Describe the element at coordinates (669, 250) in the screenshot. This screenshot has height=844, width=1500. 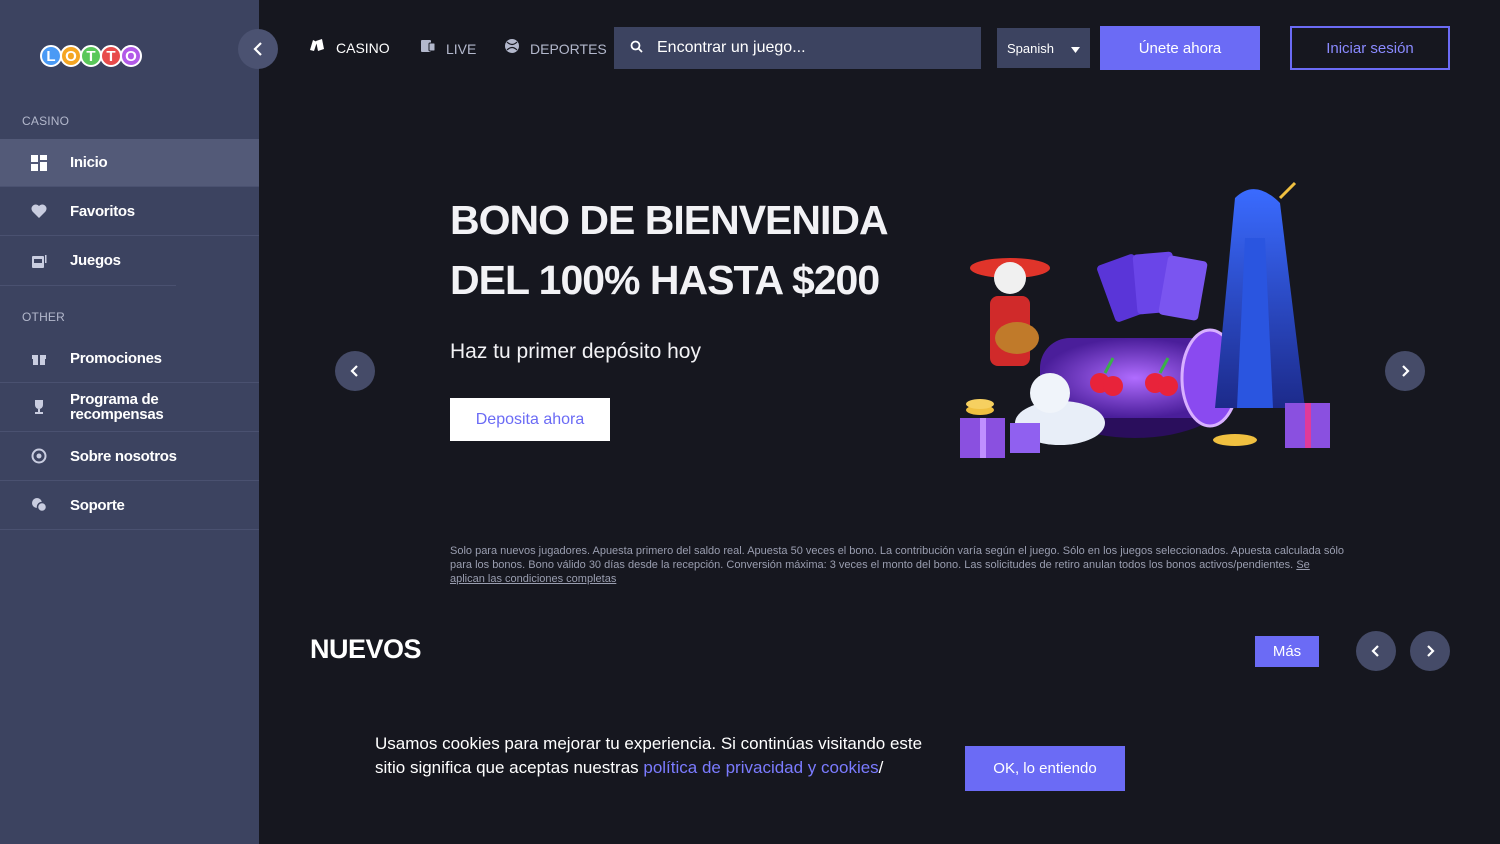
I see `hero-title: BONO DE BIENVENIDA DEL 100% HASTA $200` at that location.